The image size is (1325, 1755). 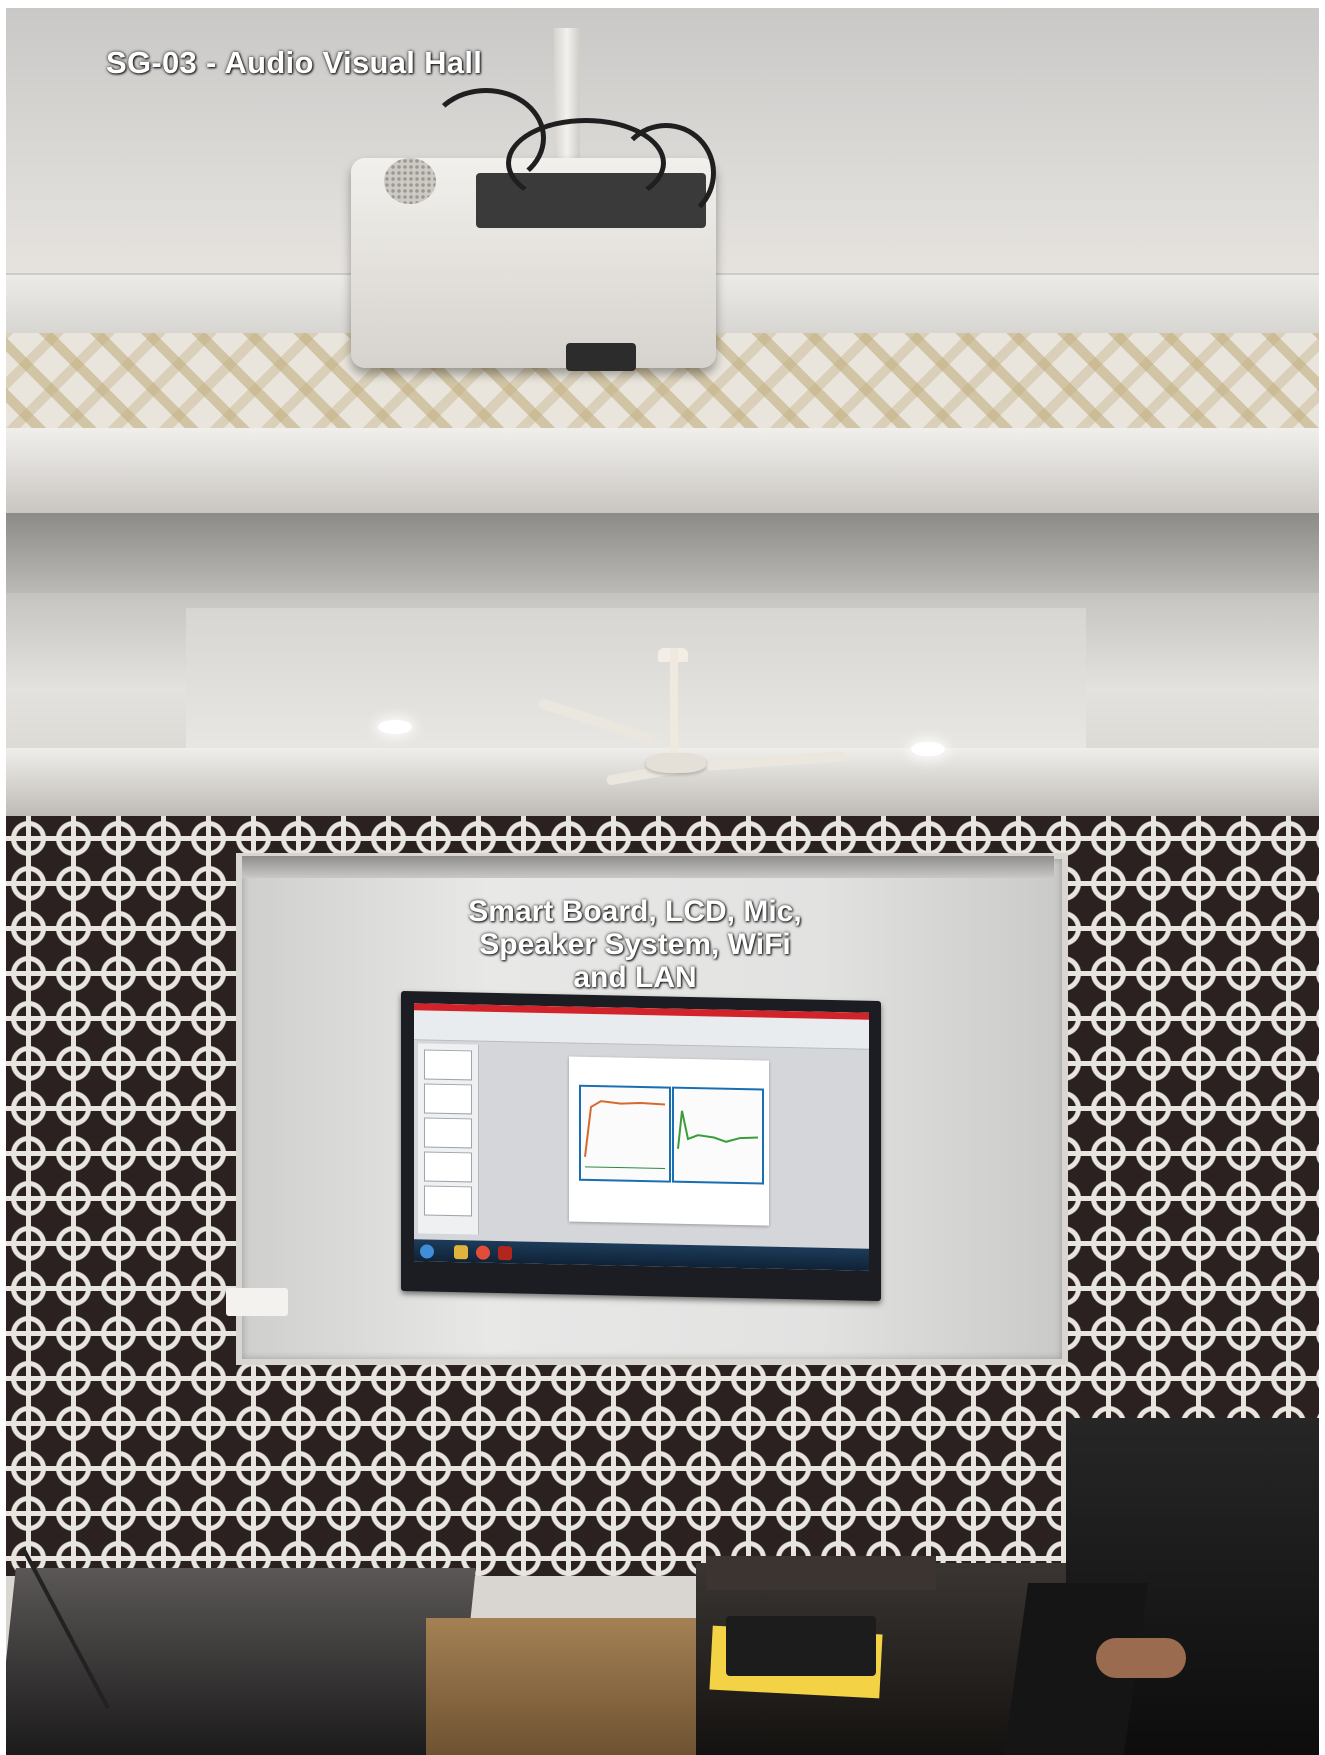 What do you see at coordinates (601, 357) in the screenshot?
I see `projector-lens-cover` at bounding box center [601, 357].